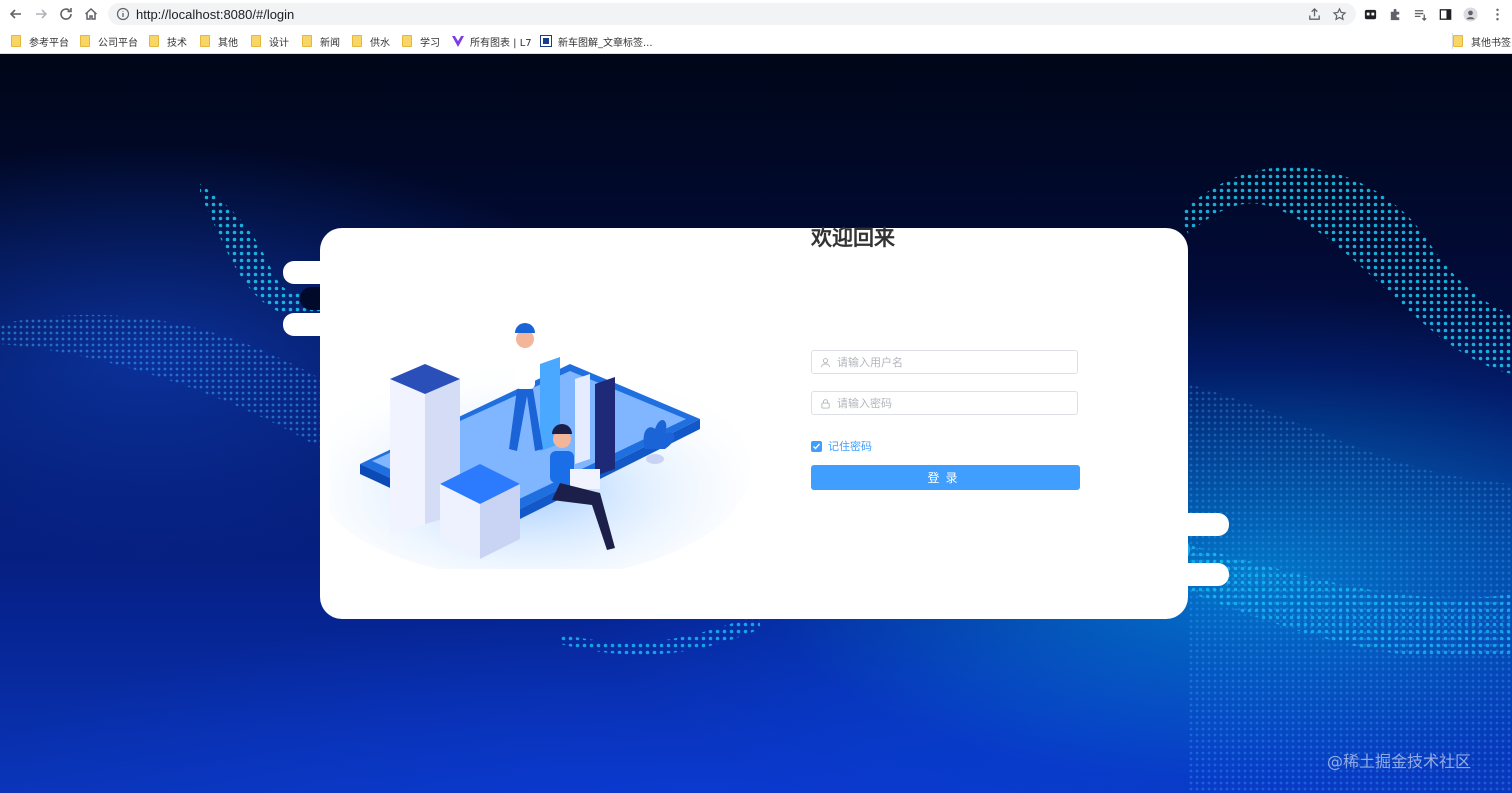 Image resolution: width=1512 pixels, height=793 pixels. What do you see at coordinates (458, 41) in the screenshot?
I see `vue-logo-icon` at bounding box center [458, 41].